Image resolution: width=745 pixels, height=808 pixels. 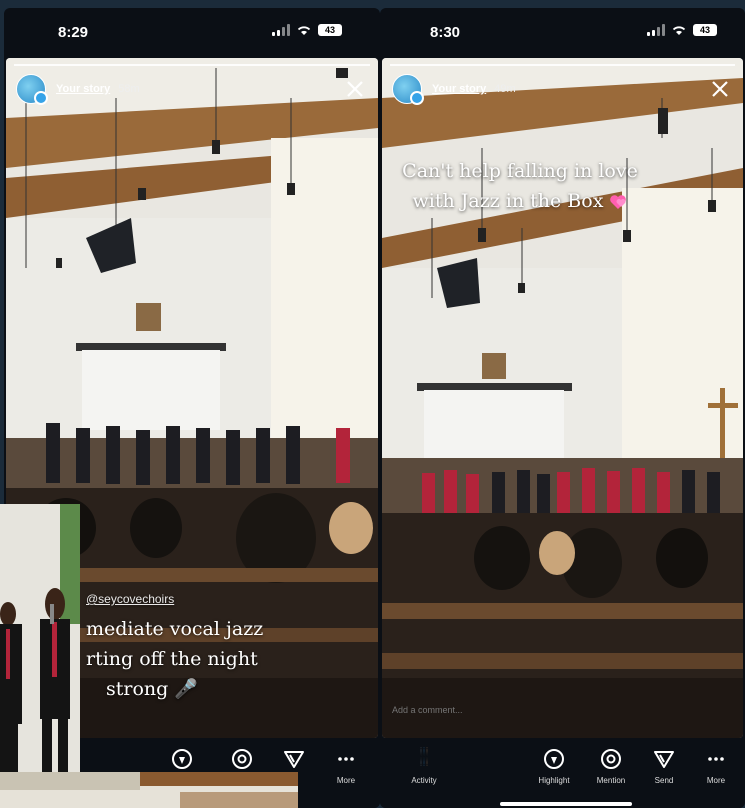 I want to click on story-header: Your story 49m, so click(x=562, y=89).